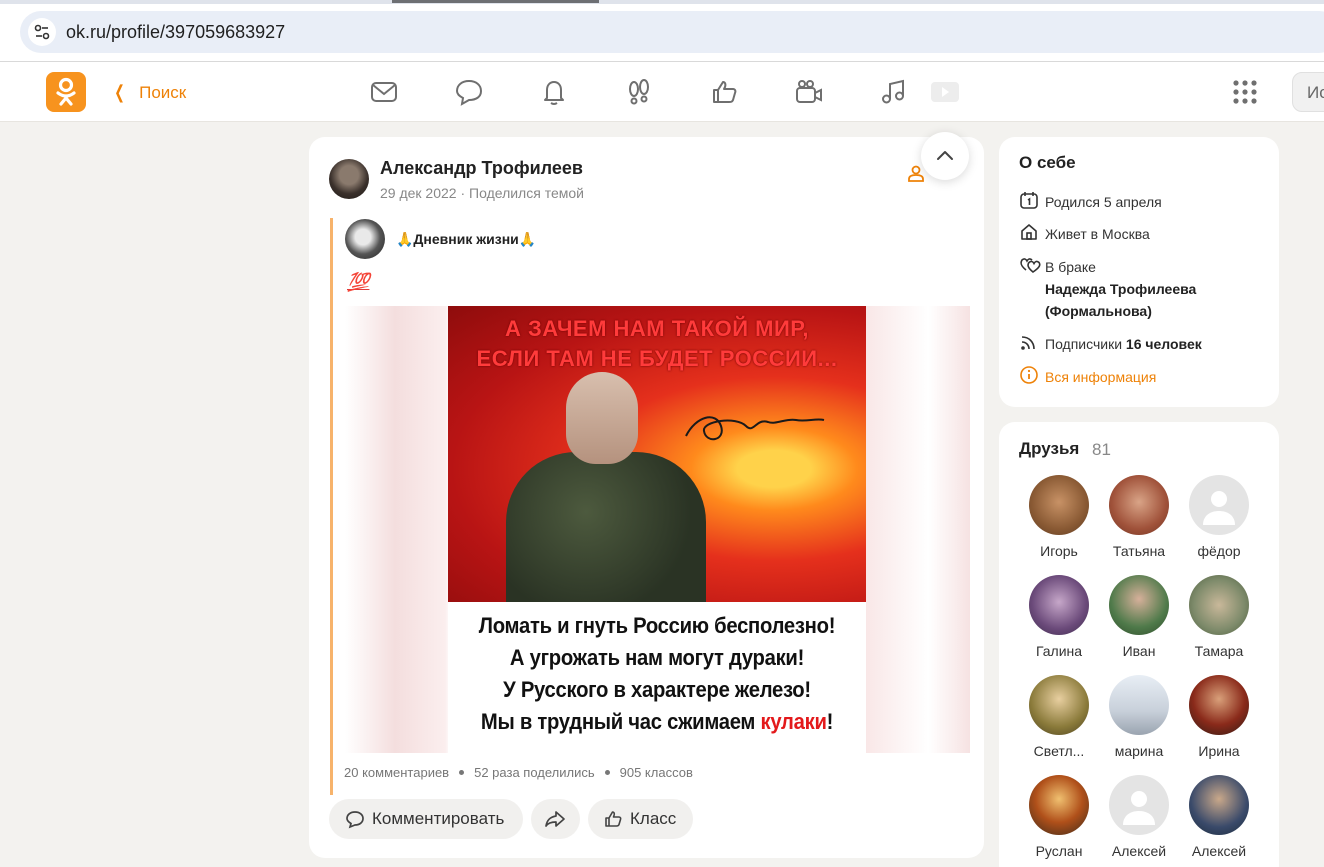  I want to click on comment-button: Комментировать, so click(426, 819).